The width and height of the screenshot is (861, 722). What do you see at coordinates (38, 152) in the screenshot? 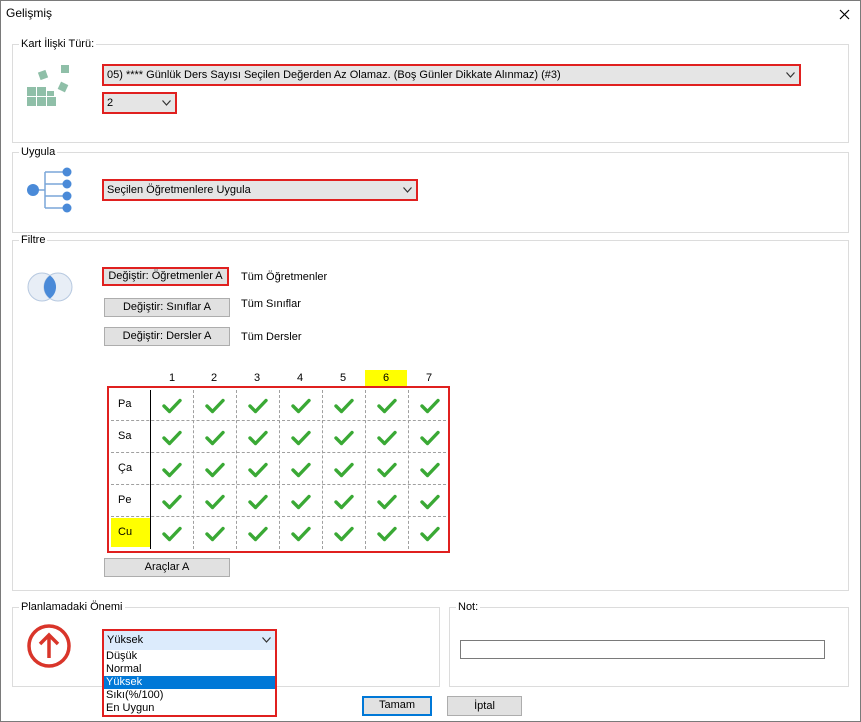
I see `uygula-group-label: Uygula` at bounding box center [38, 152].